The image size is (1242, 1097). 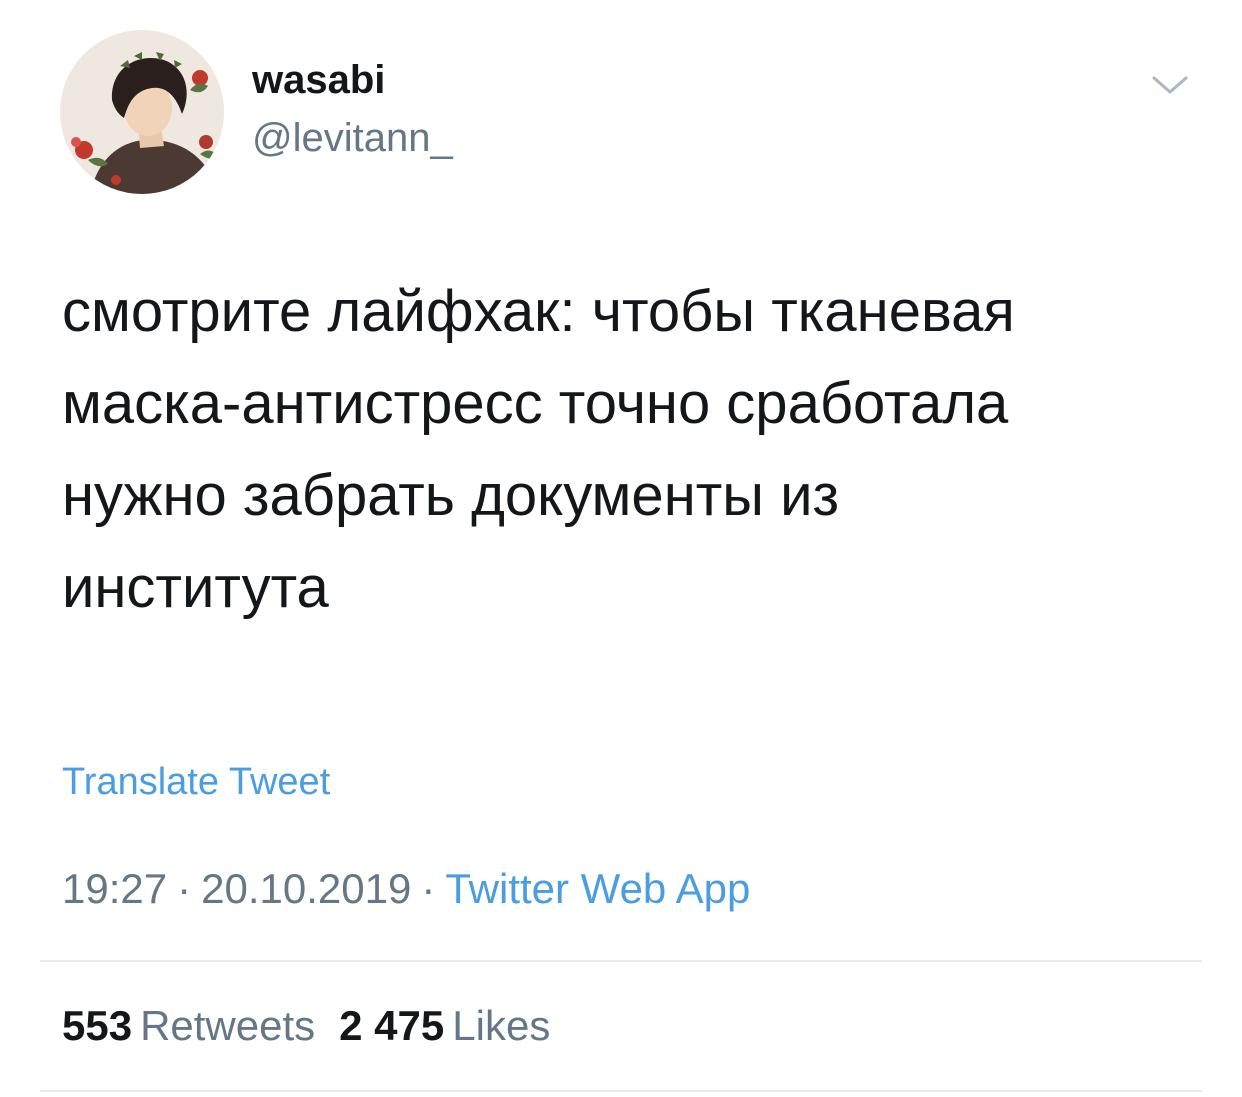 I want to click on retweets-stat: 553 Retweets, so click(x=188, y=1026).